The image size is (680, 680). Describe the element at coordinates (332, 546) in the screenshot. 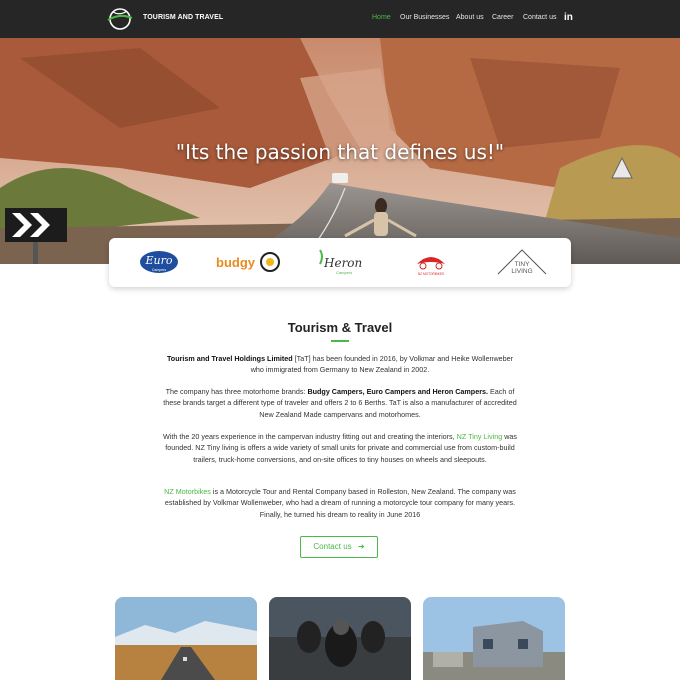

I see `button-label: Contact us` at that location.